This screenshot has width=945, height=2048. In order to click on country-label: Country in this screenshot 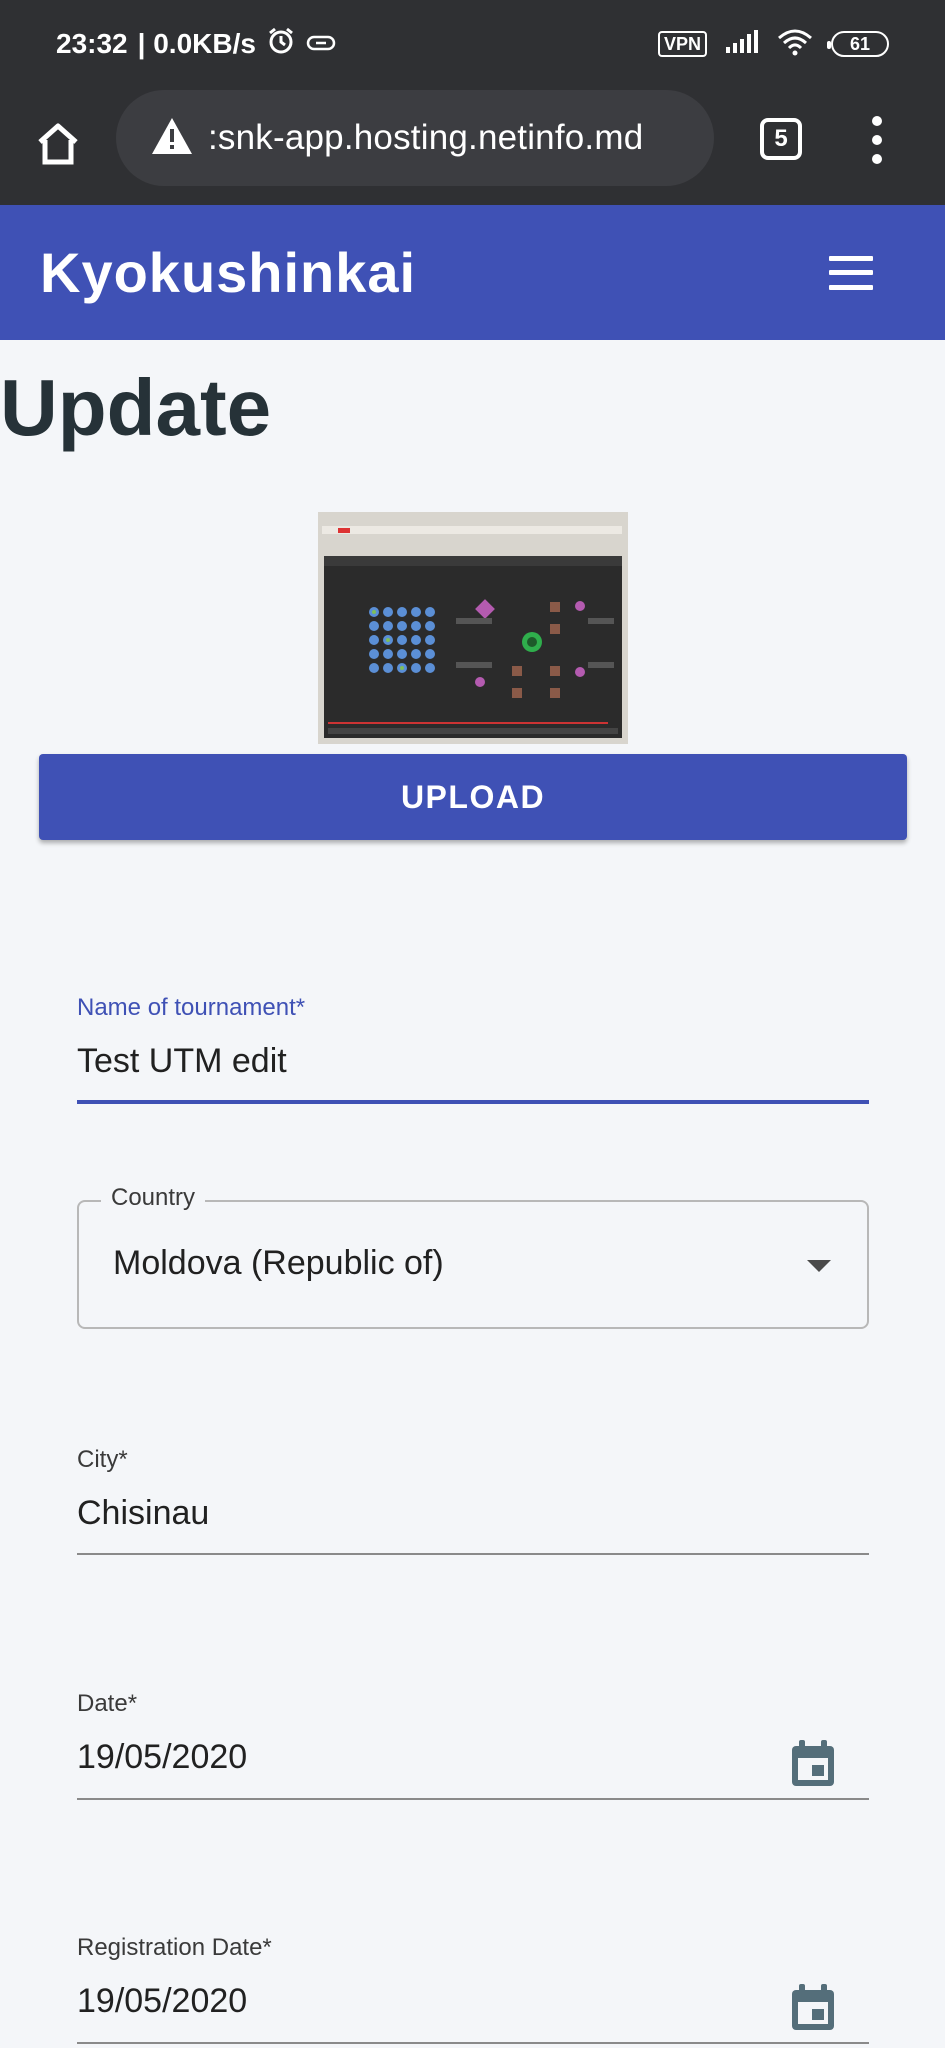, I will do `click(153, 1198)`.